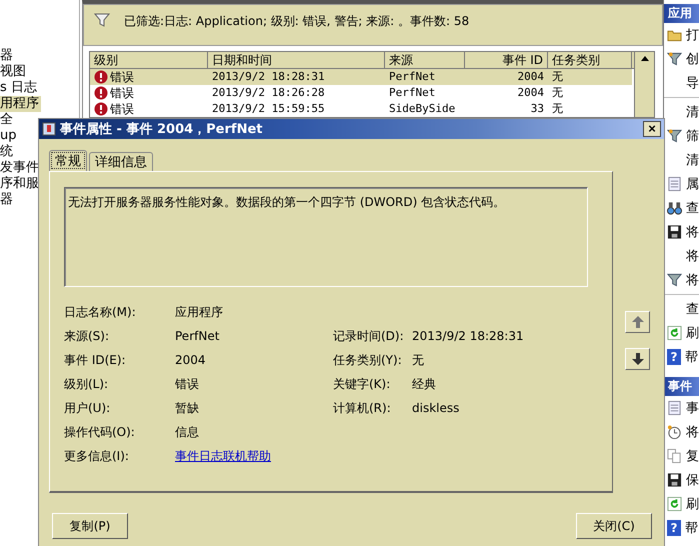  Describe the element at coordinates (425, 60) in the screenshot. I see `column-header: 来源` at that location.